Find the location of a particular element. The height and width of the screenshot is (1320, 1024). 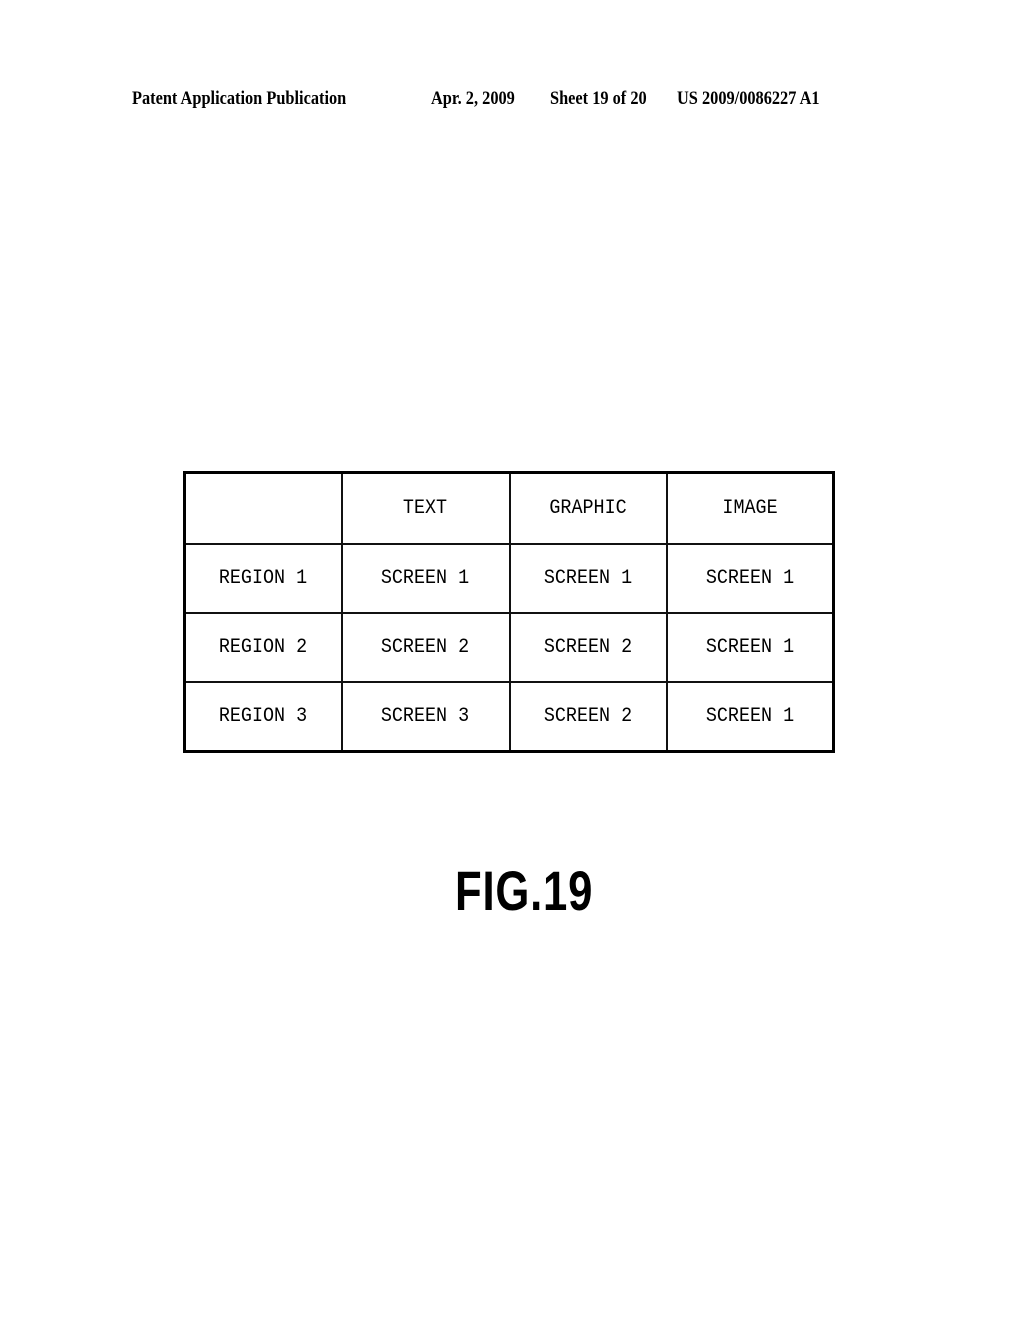

row-label-cell: REGION 2 is located at coordinates (263, 647).